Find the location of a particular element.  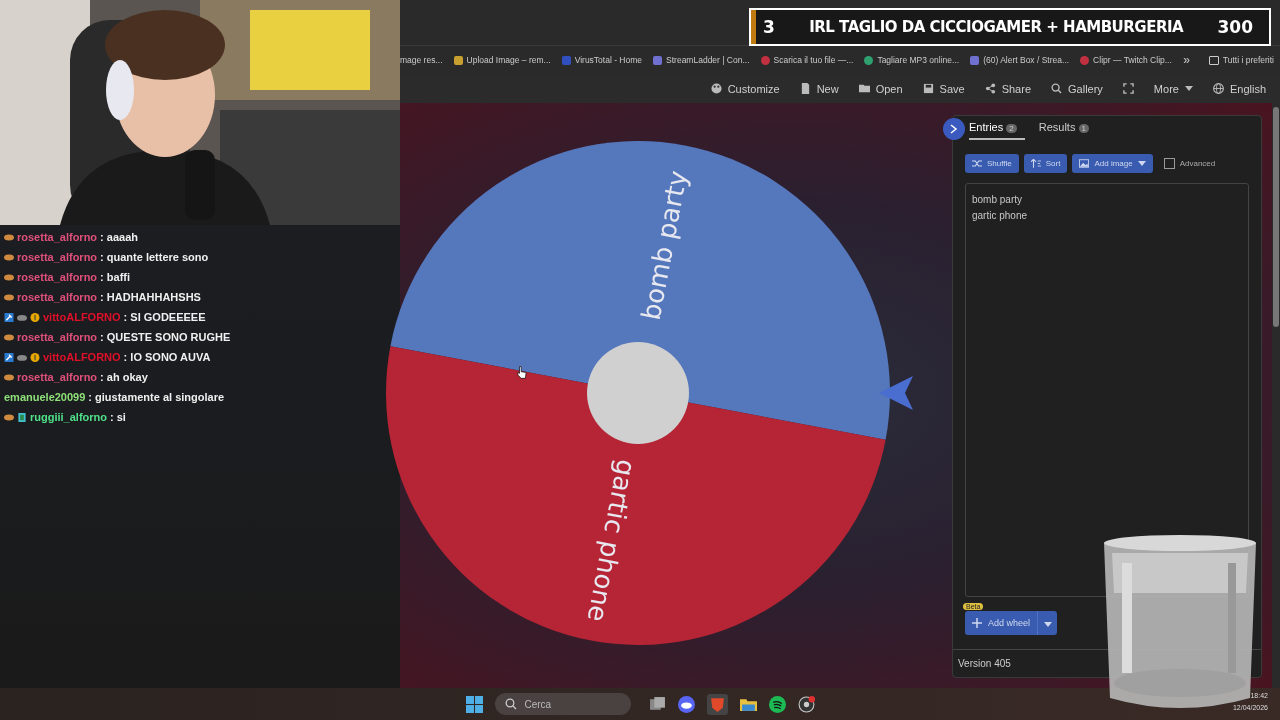

chat-message: : giustamente al singolare is located at coordinates (156, 397).